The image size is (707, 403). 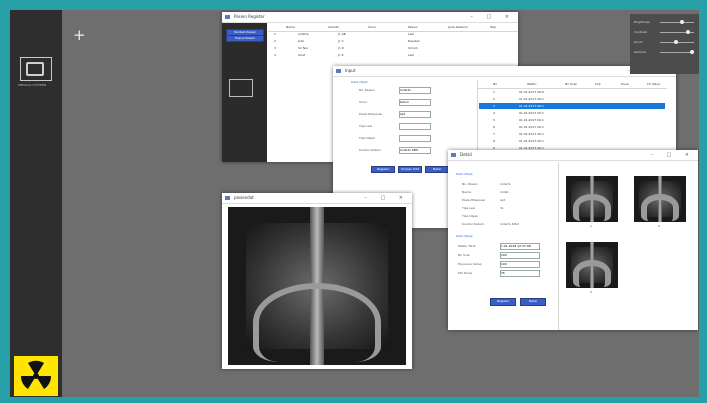 I want to click on table-row: 3 Sri Nur Jl. D Umum, so click(x=393, y=48).